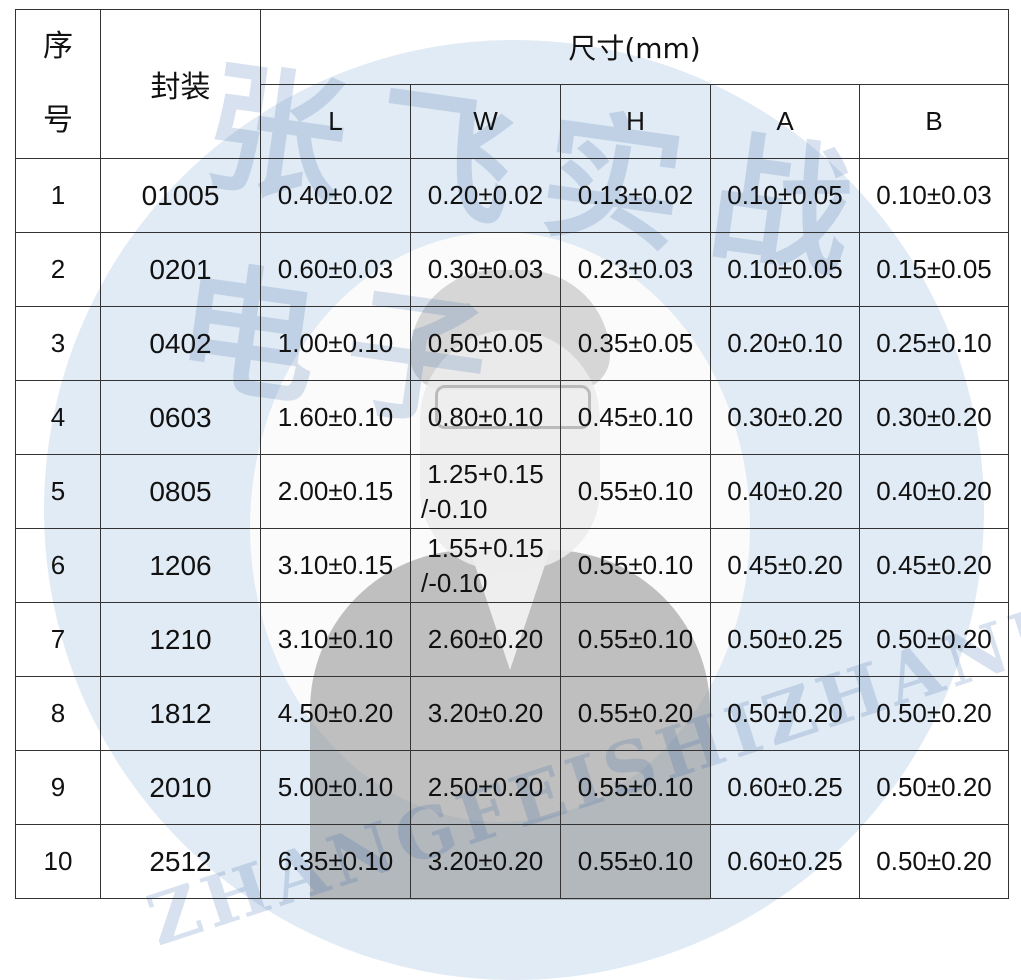 This screenshot has width=1021, height=980. I want to click on dim-B-cell: 0.40±0.20, so click(934, 491).